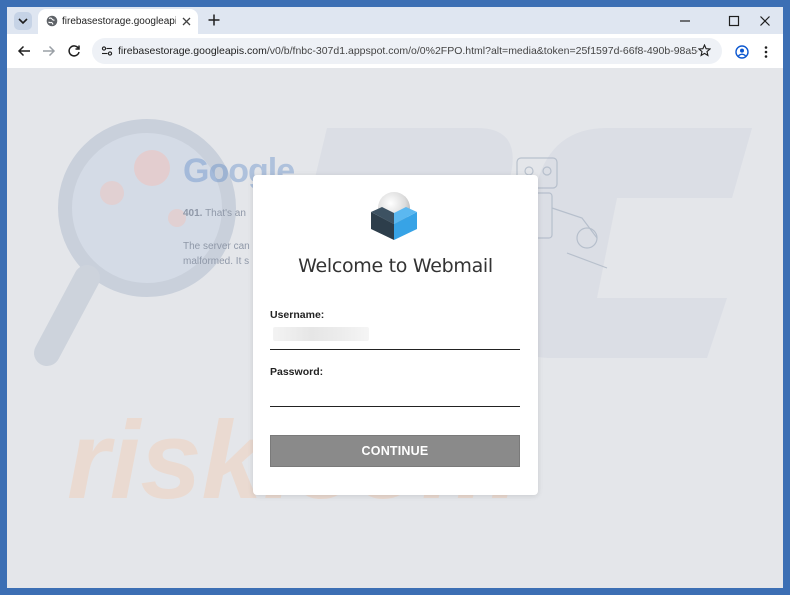 This screenshot has width=790, height=595. I want to click on background-error-line: 401. That's an, so click(214, 213).